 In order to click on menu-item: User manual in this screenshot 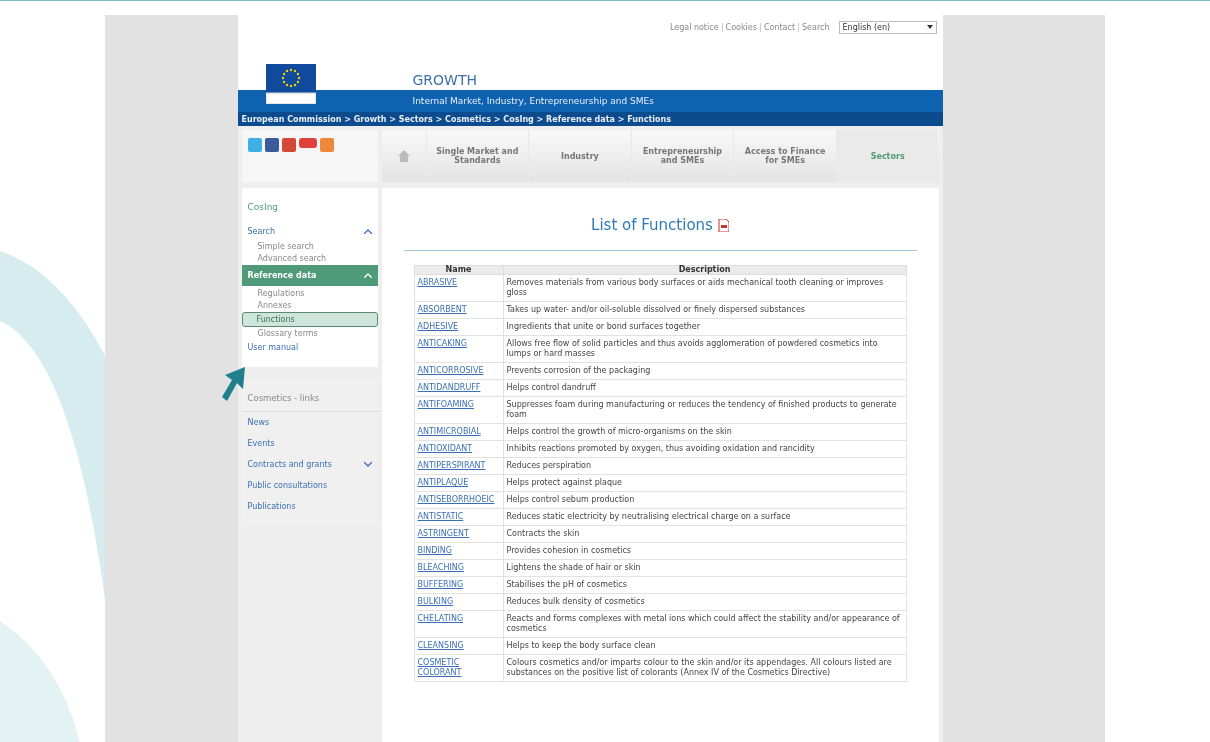, I will do `click(309, 347)`.